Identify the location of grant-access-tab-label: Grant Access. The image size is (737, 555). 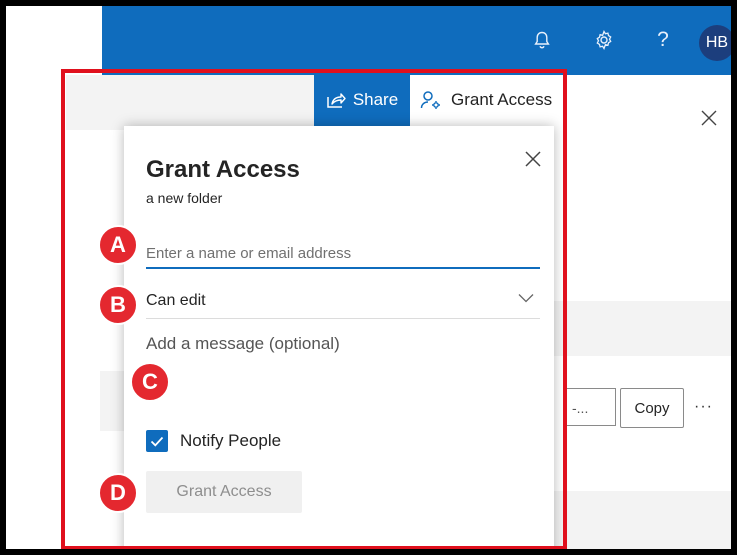
(502, 99).